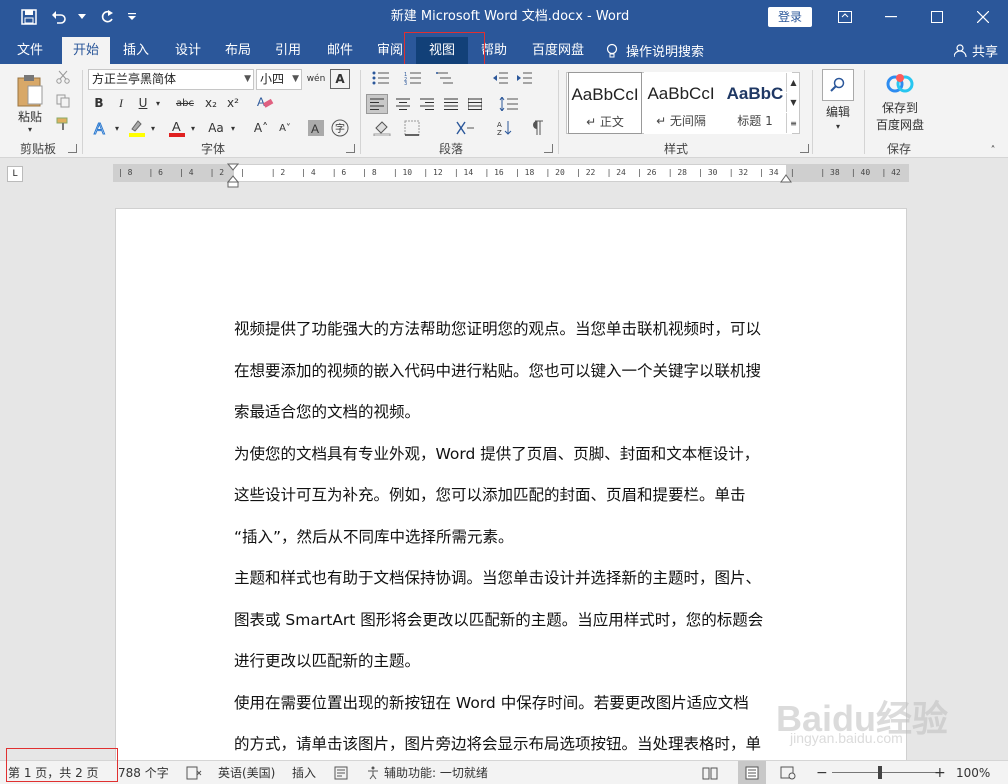 The width and height of the screenshot is (1008, 784). Describe the element at coordinates (188, 50) in the screenshot. I see `tab-design: 设计` at that location.